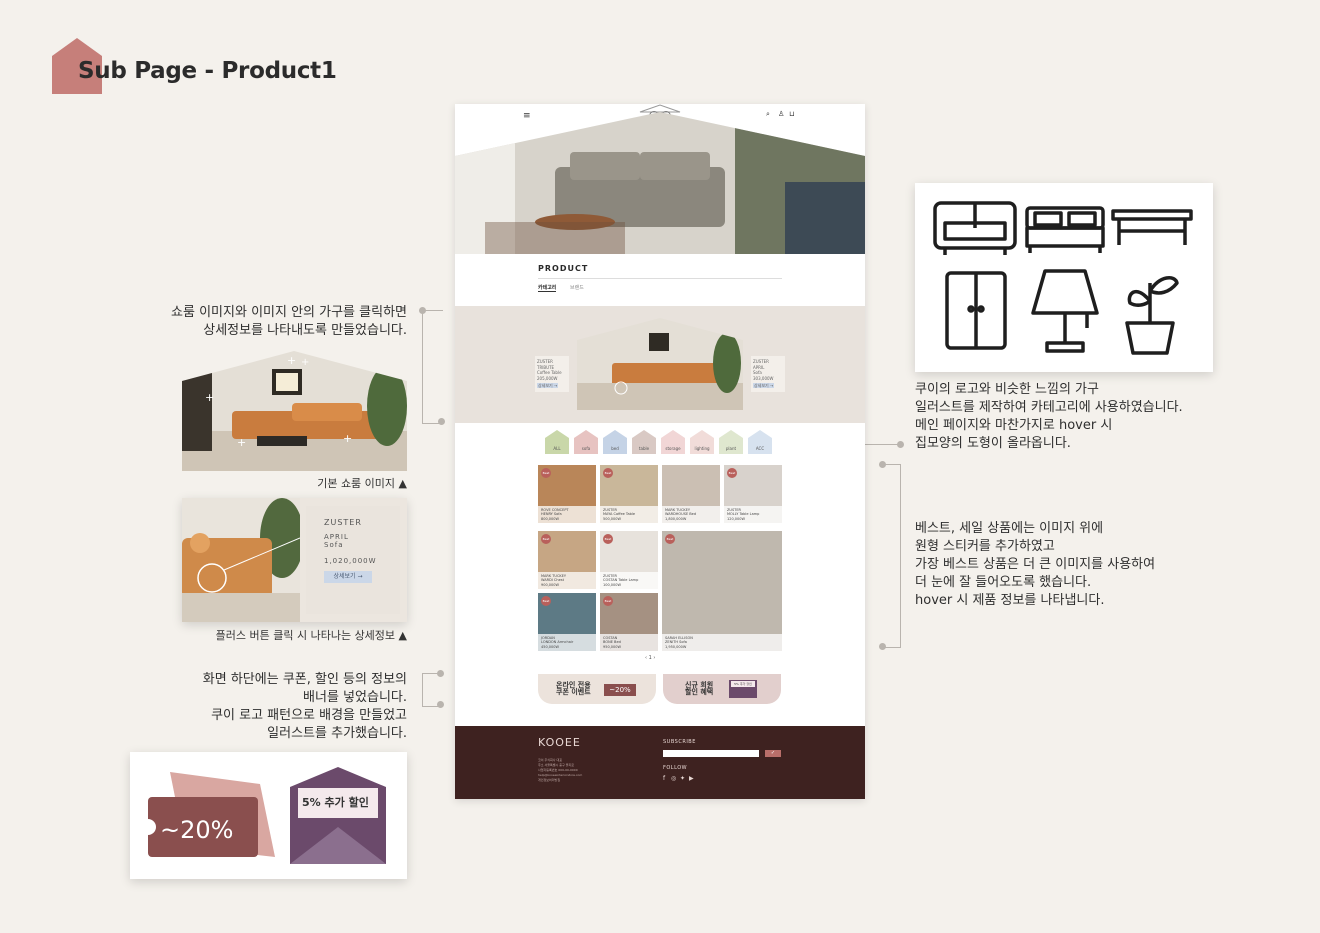  What do you see at coordinates (664, 778) in the screenshot?
I see `facebook-icon: f` at bounding box center [664, 778].